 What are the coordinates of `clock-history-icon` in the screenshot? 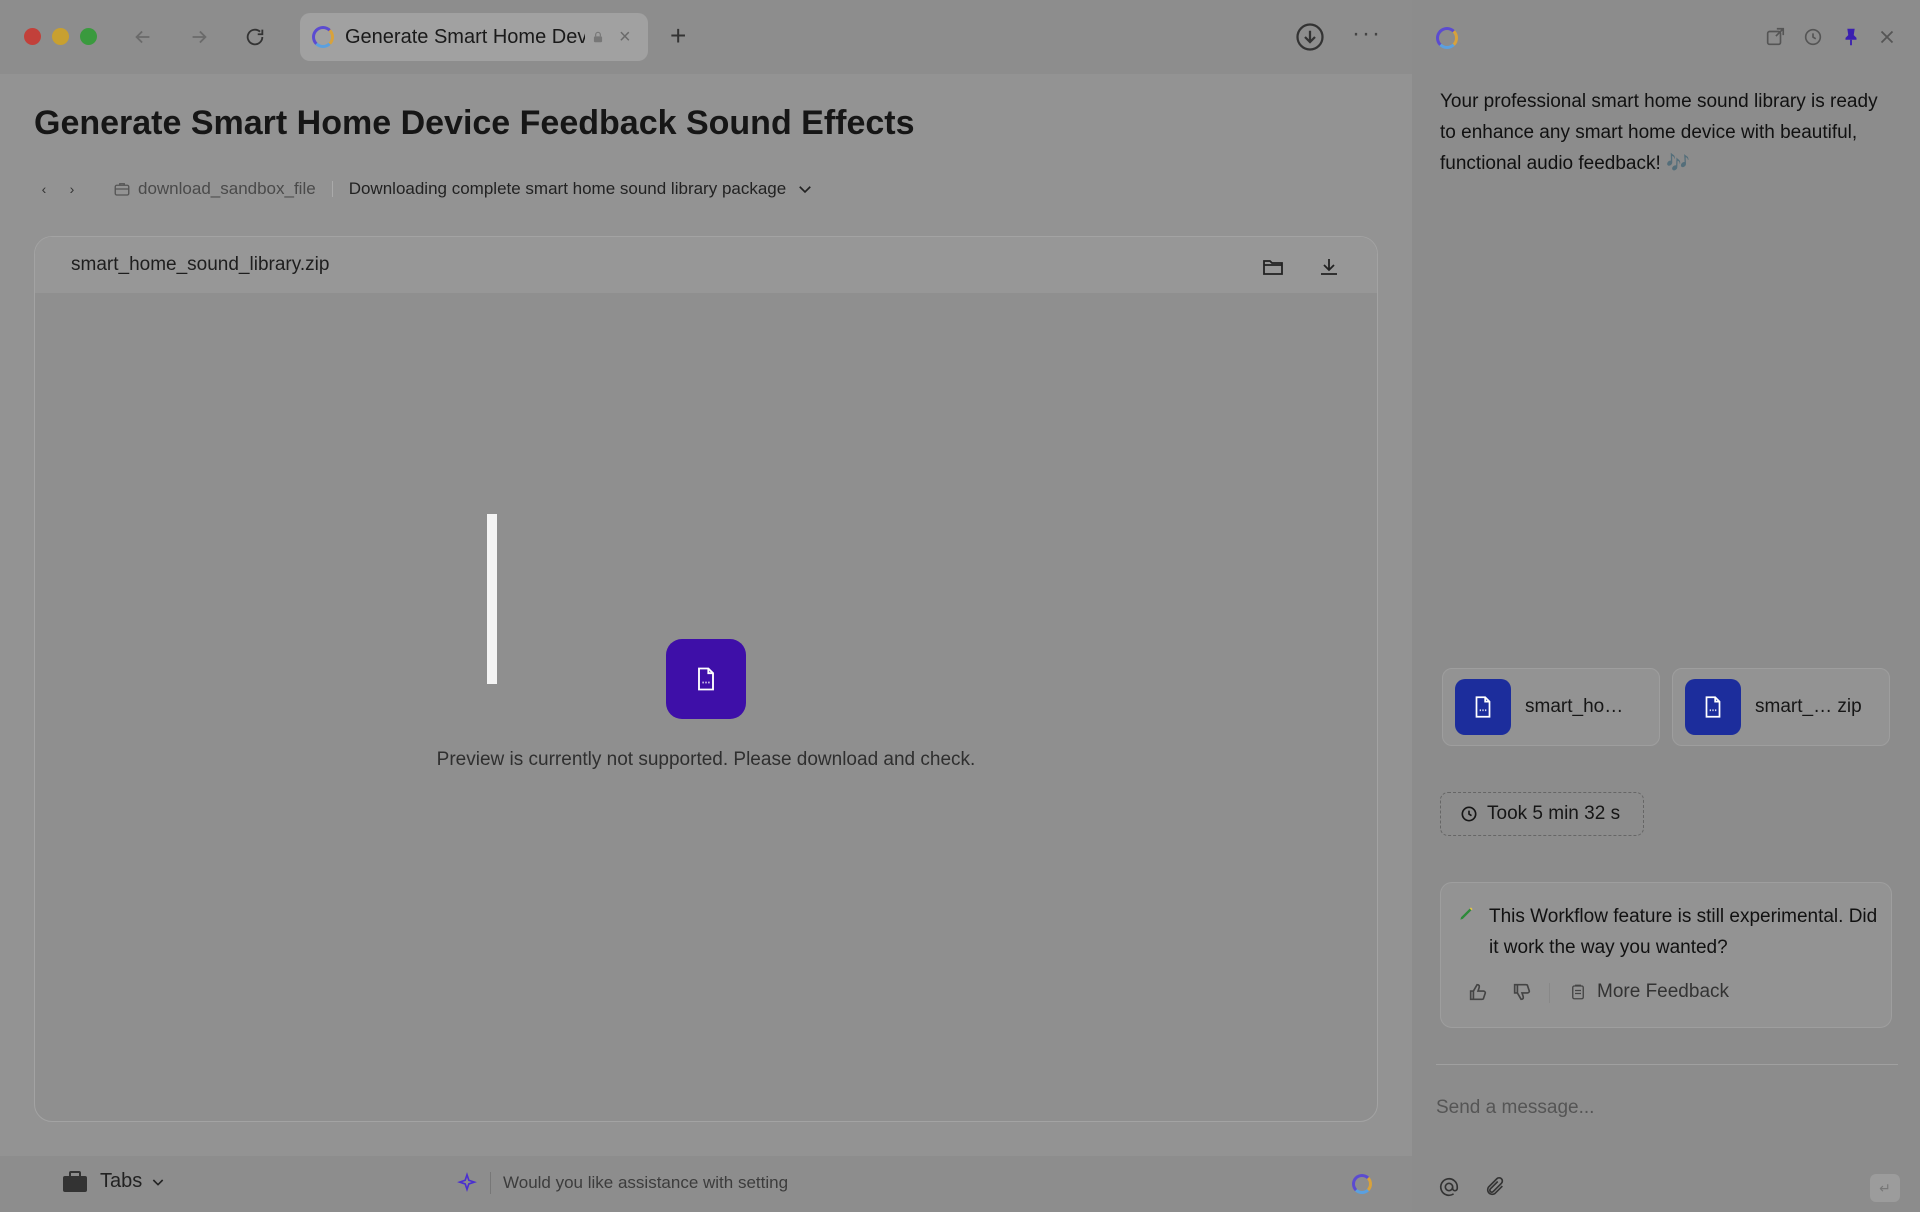 It's located at (1469, 814).